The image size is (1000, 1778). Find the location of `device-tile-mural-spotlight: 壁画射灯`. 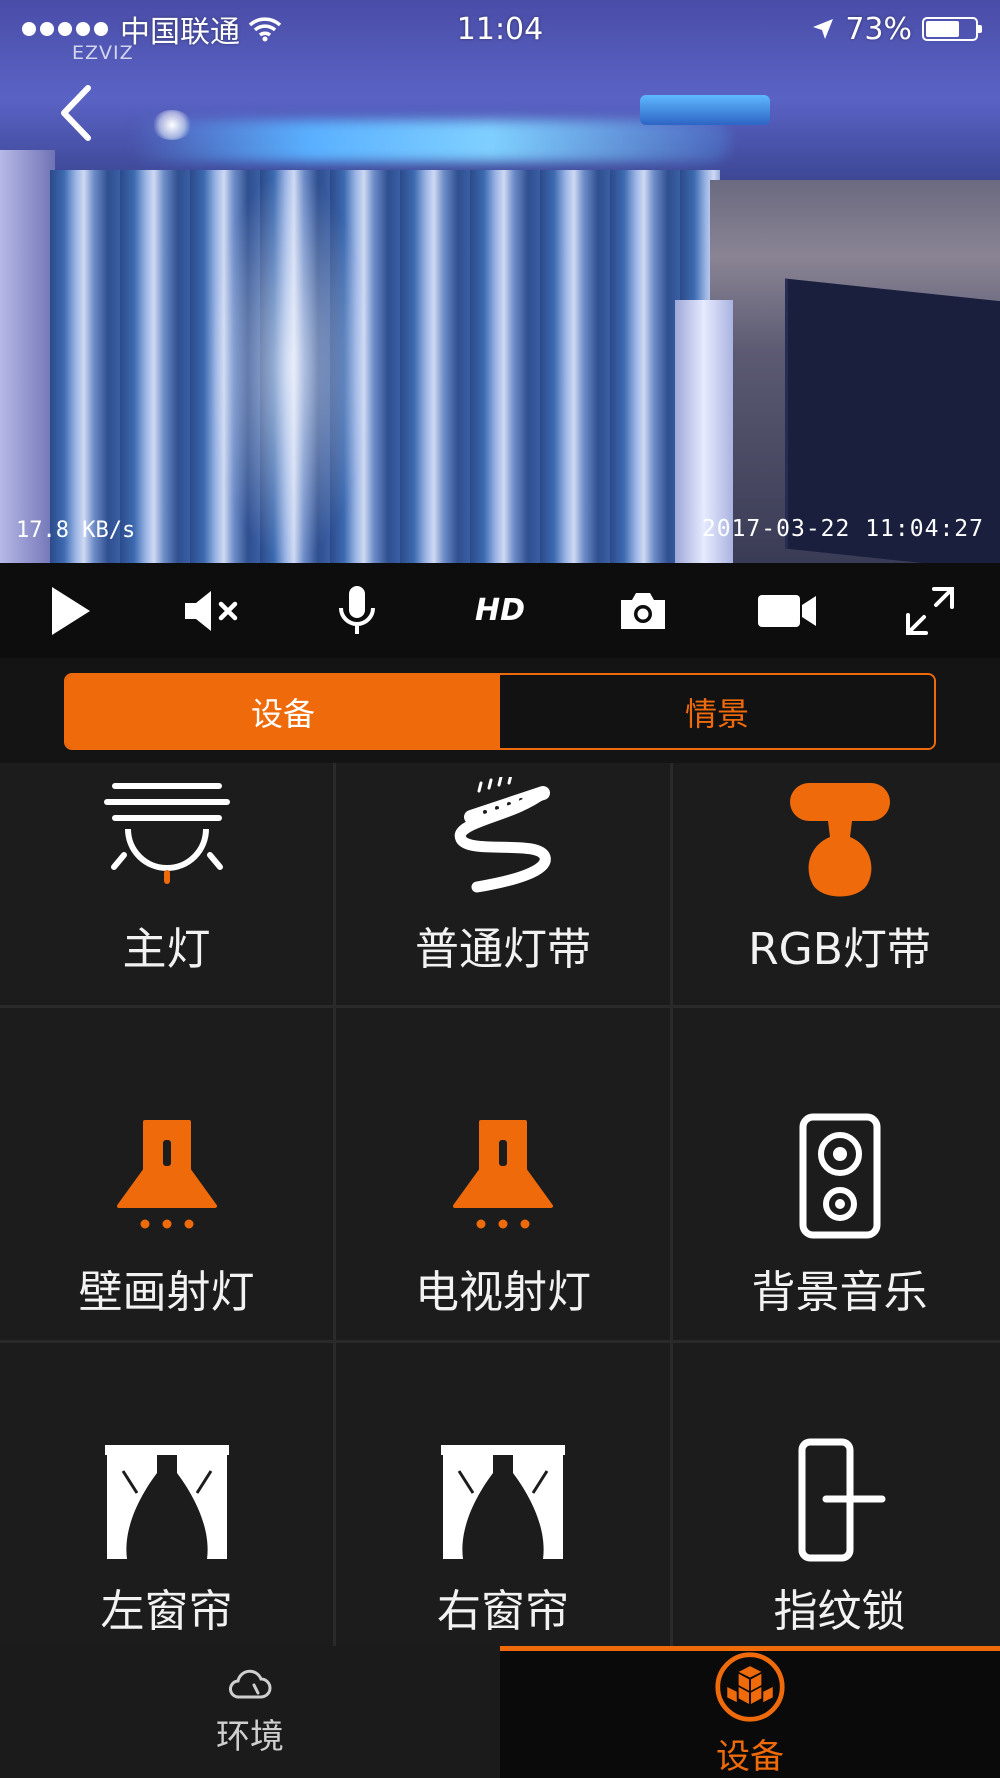

device-tile-mural-spotlight: 壁画射灯 is located at coordinates (166, 1174).